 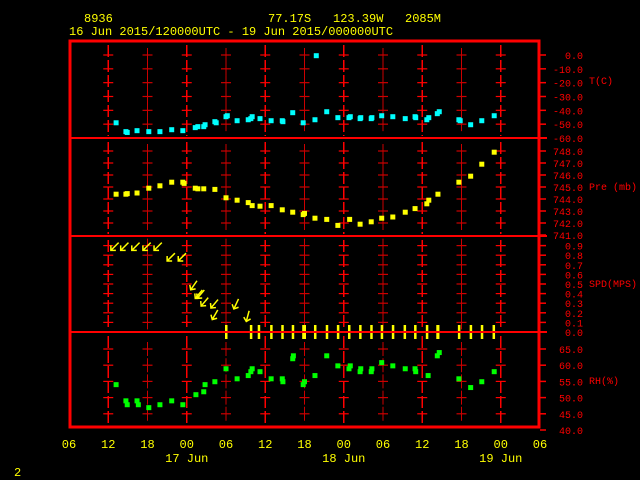 I want to click on panel-title-humidity: RH(%), so click(x=604, y=382).